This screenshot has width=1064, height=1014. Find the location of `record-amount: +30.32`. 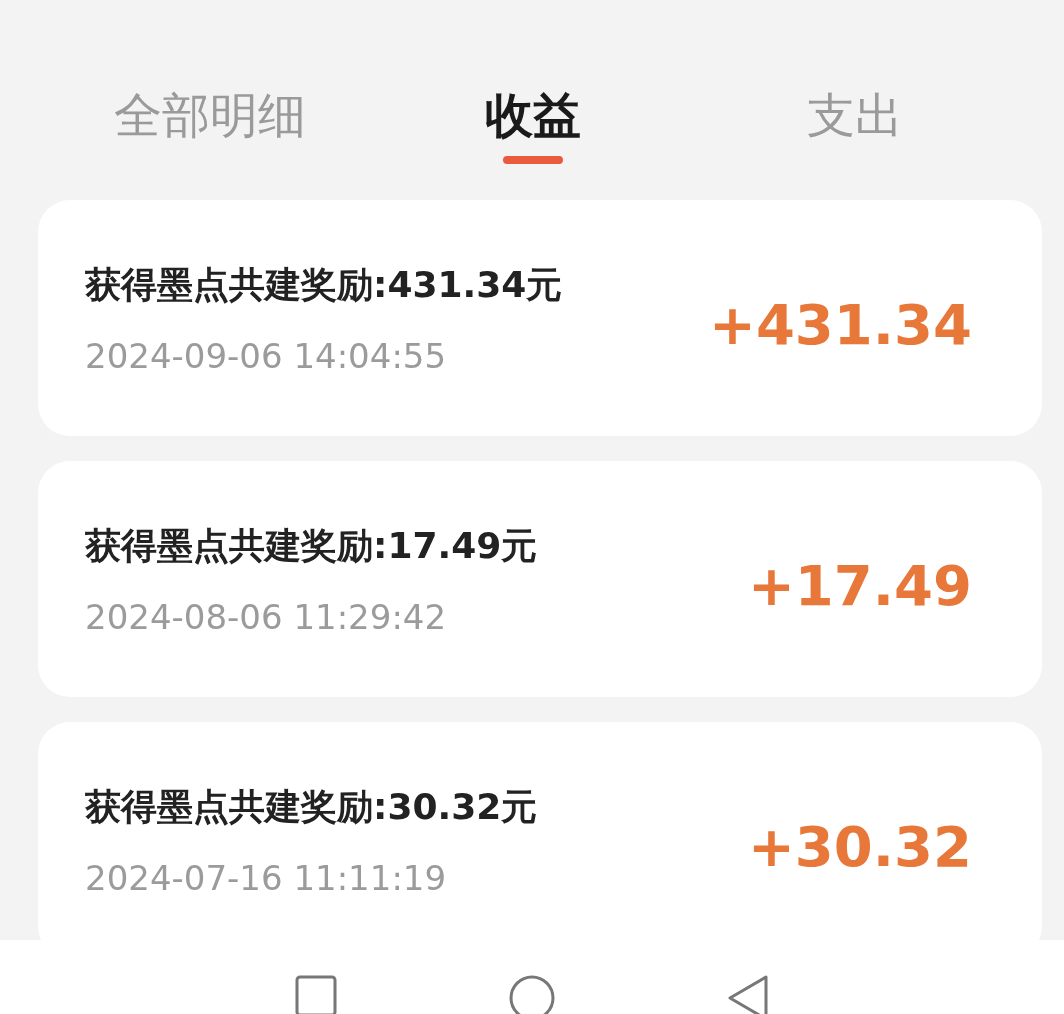

record-amount: +30.32 is located at coordinates (859, 846).